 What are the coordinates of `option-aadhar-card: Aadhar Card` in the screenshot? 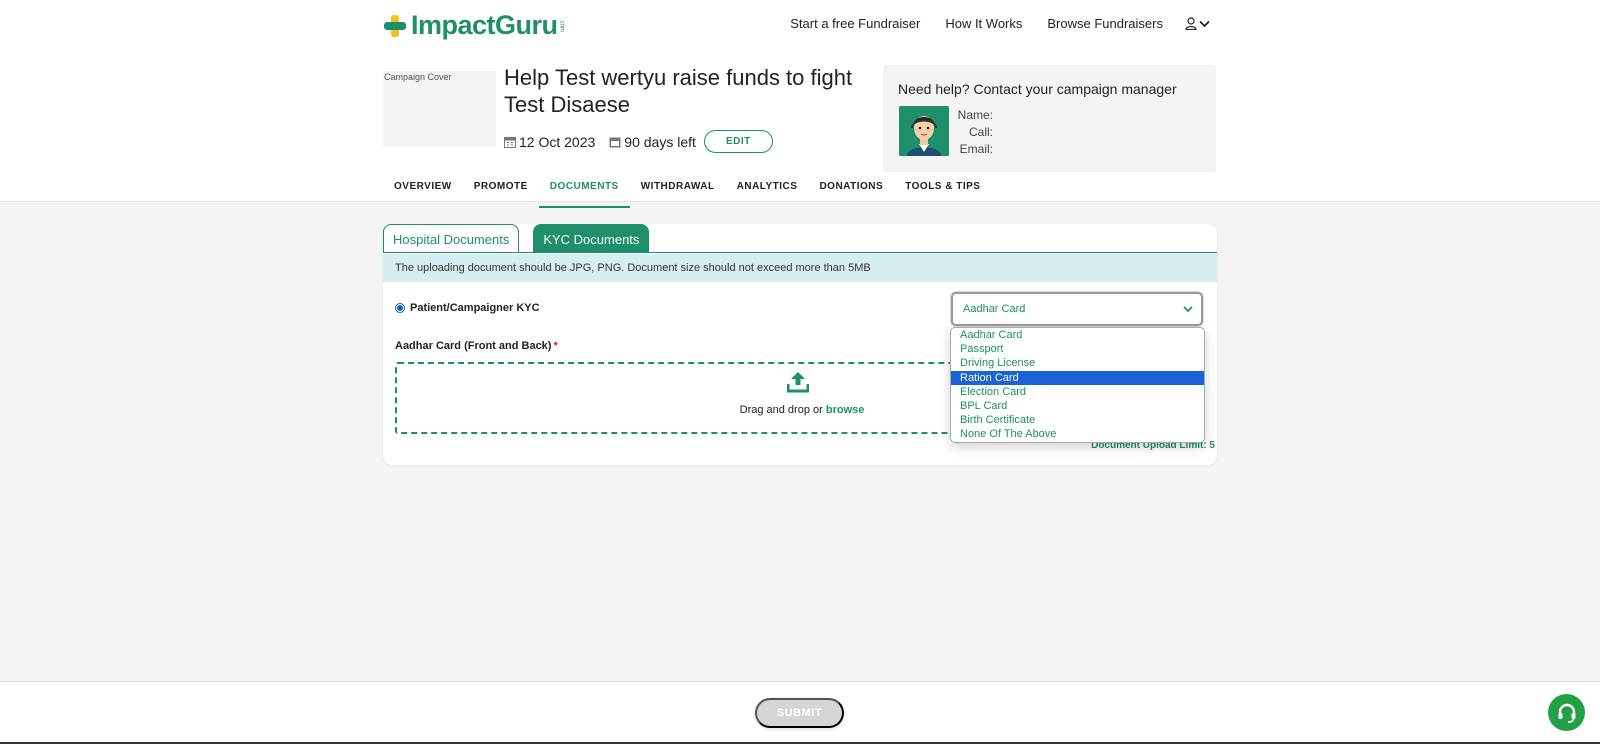 It's located at (1077, 335).